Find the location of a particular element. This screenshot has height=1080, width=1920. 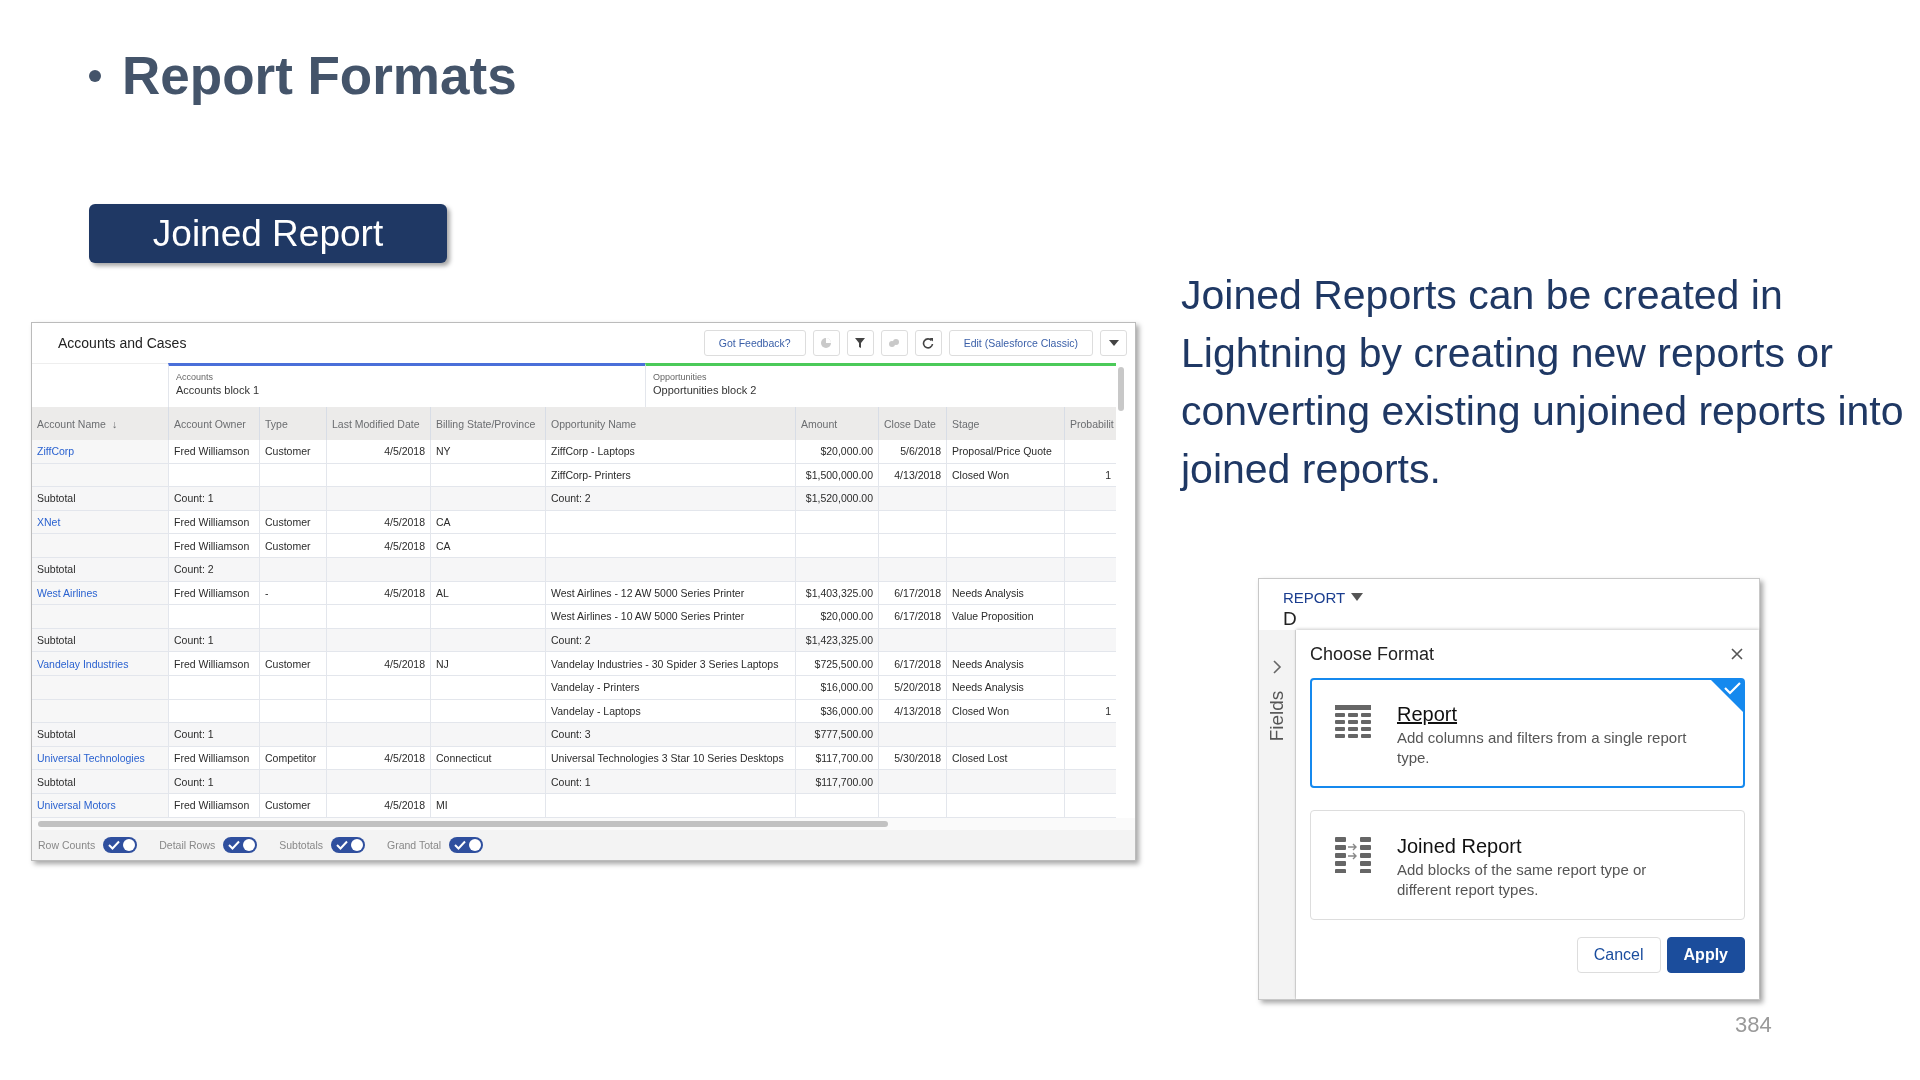

refresh-icon is located at coordinates (928, 343).